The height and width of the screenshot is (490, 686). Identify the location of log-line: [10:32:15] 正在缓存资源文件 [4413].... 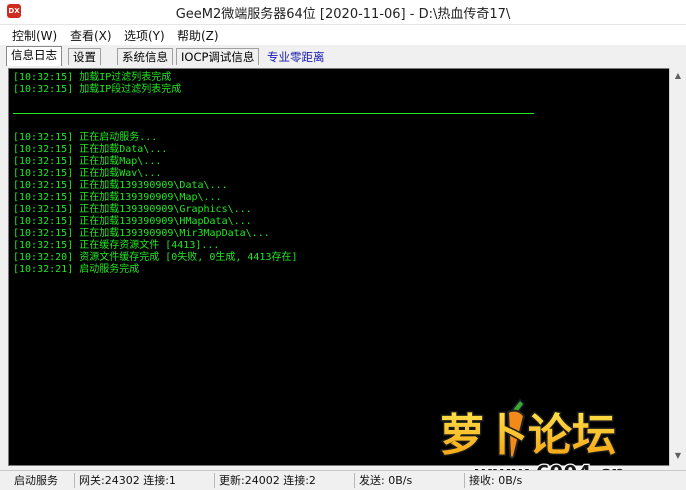
(116, 245).